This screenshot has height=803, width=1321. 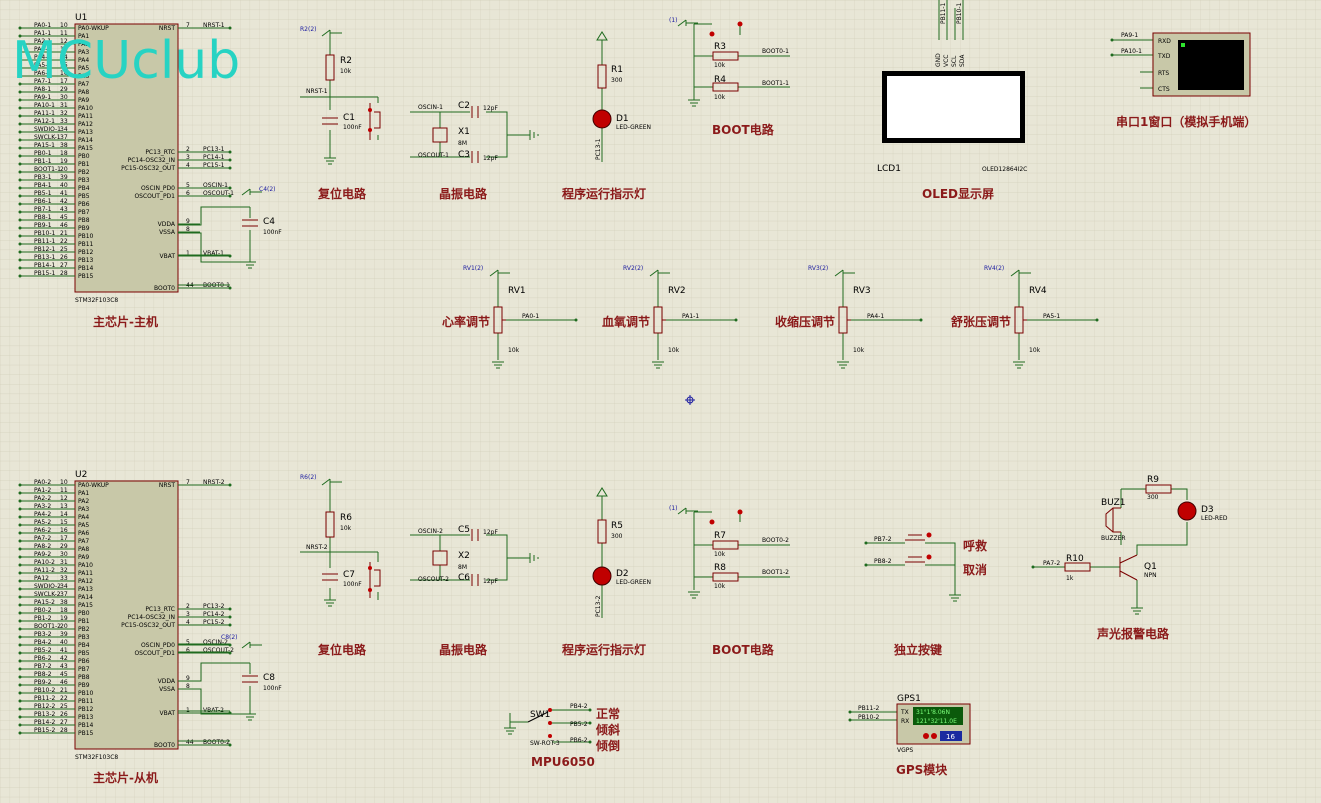 What do you see at coordinates (673, 508) in the screenshot?
I see `svg-text: (1)` at bounding box center [673, 508].